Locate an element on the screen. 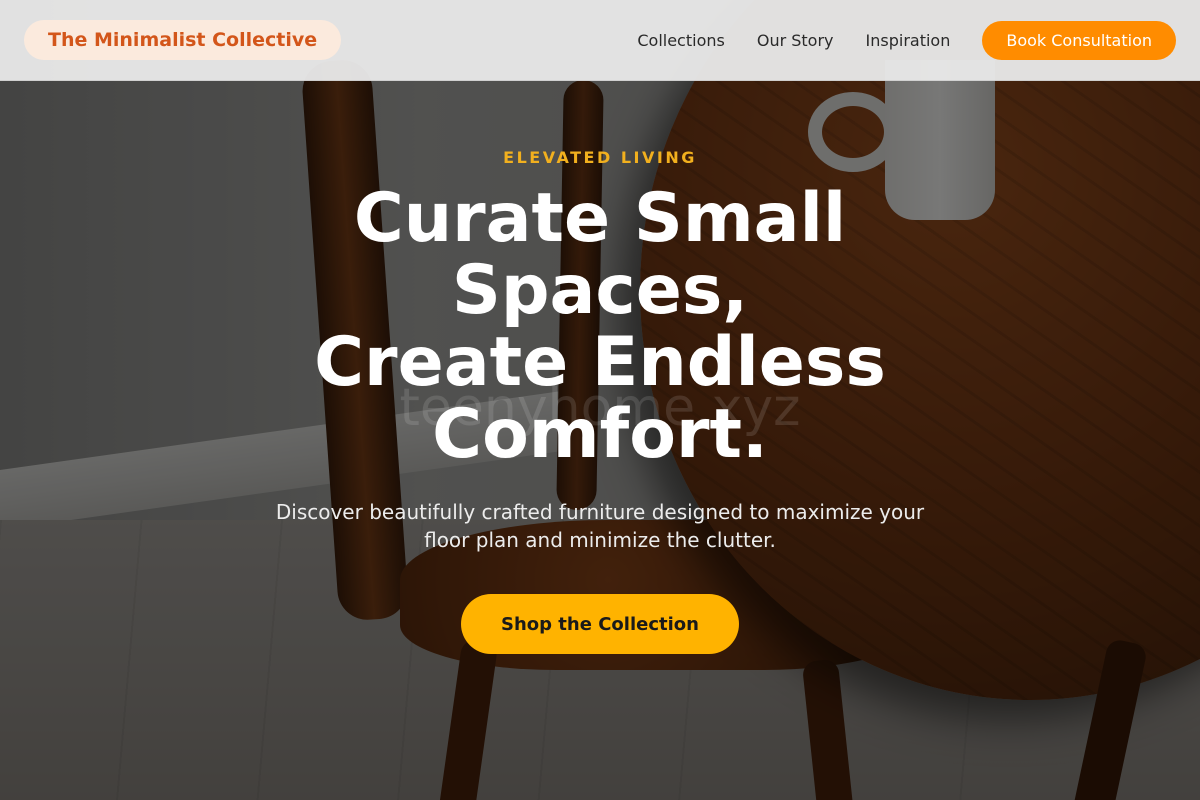 The image size is (1200, 800). headline-line-2: Spaces, is located at coordinates (600, 290).